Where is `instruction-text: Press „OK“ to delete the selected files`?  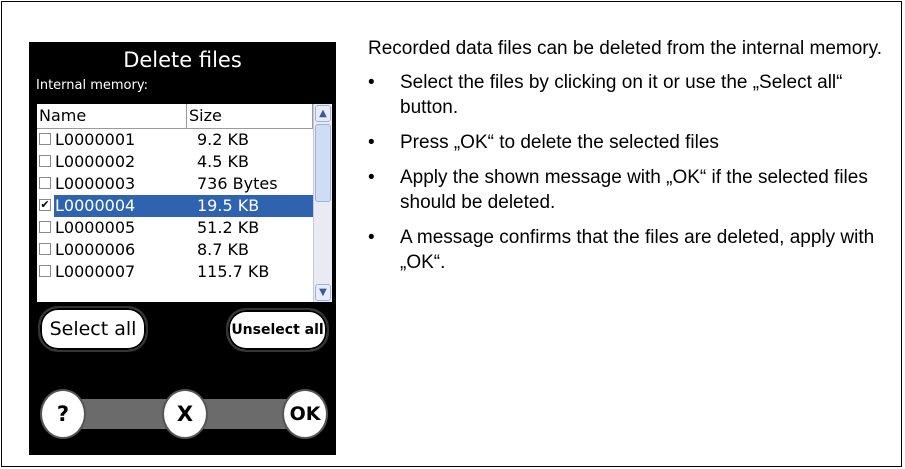 instruction-text: Press „OK“ to delete the selected files is located at coordinates (559, 142).